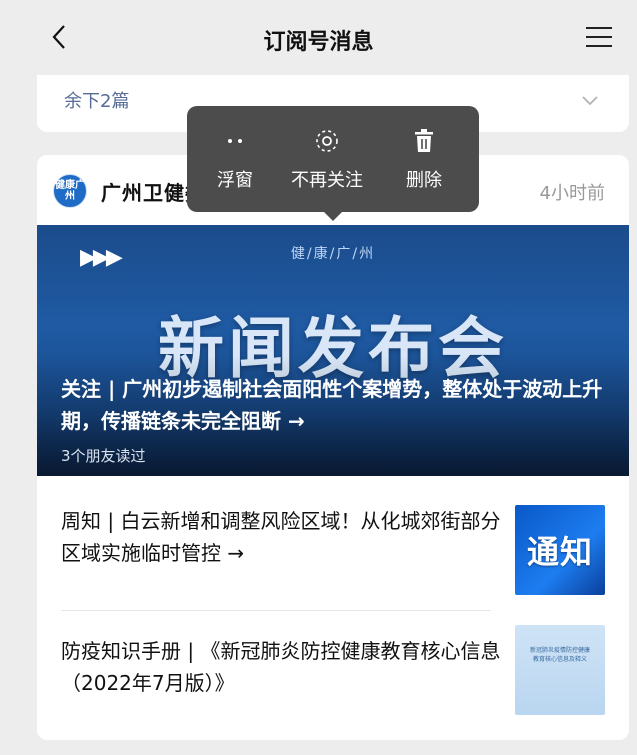  Describe the element at coordinates (559, 650) in the screenshot. I see `thumbnail-text: 新冠肺炎疫情防控健康` at that location.